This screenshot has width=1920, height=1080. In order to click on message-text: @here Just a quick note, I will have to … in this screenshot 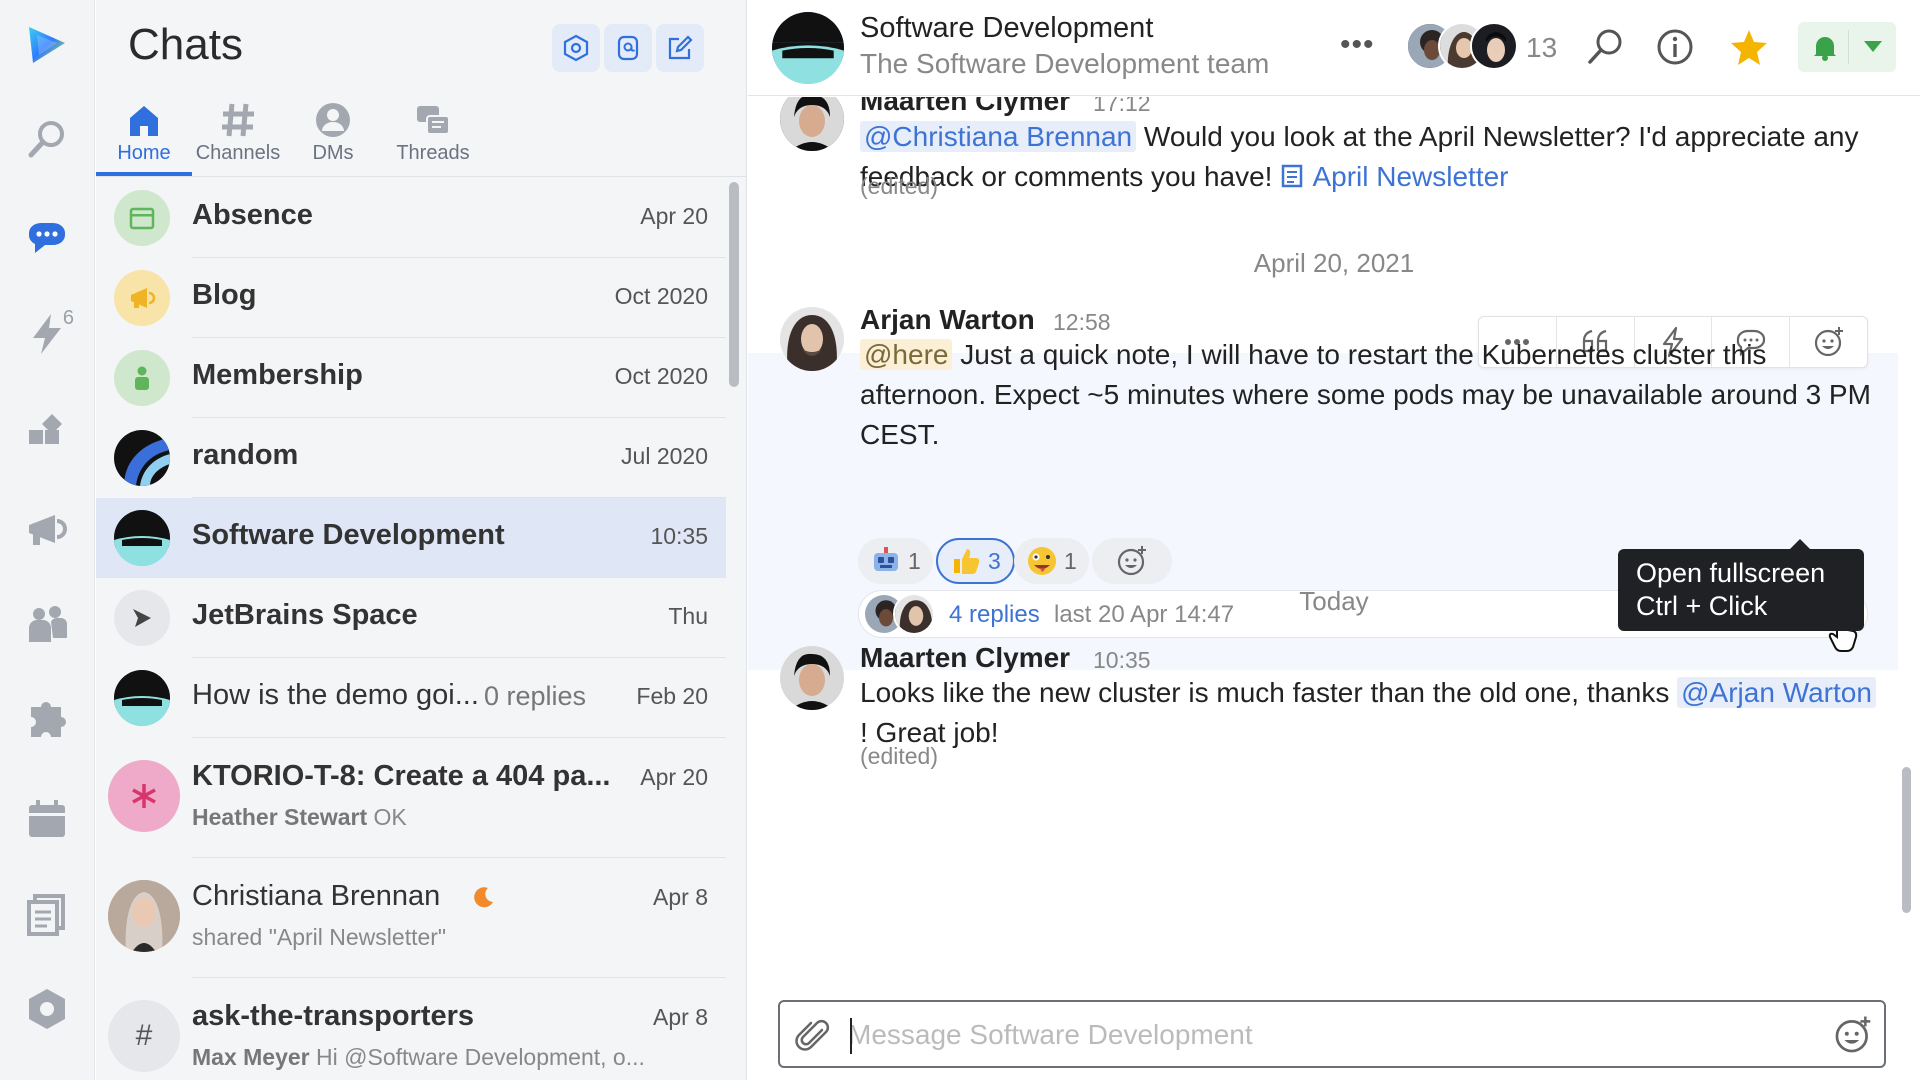, I will do `click(1365, 394)`.